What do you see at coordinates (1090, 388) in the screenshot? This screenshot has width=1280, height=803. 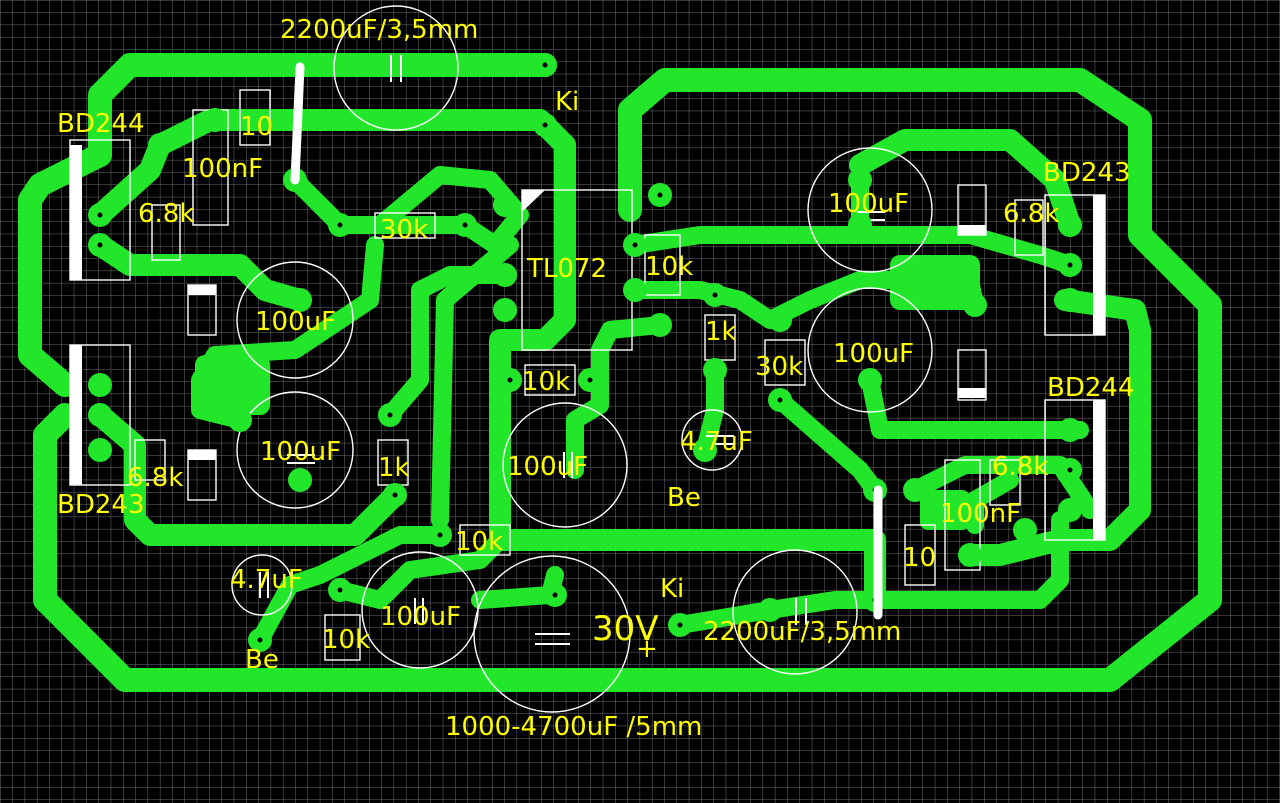 I see `label-bd244-right: BD244` at bounding box center [1090, 388].